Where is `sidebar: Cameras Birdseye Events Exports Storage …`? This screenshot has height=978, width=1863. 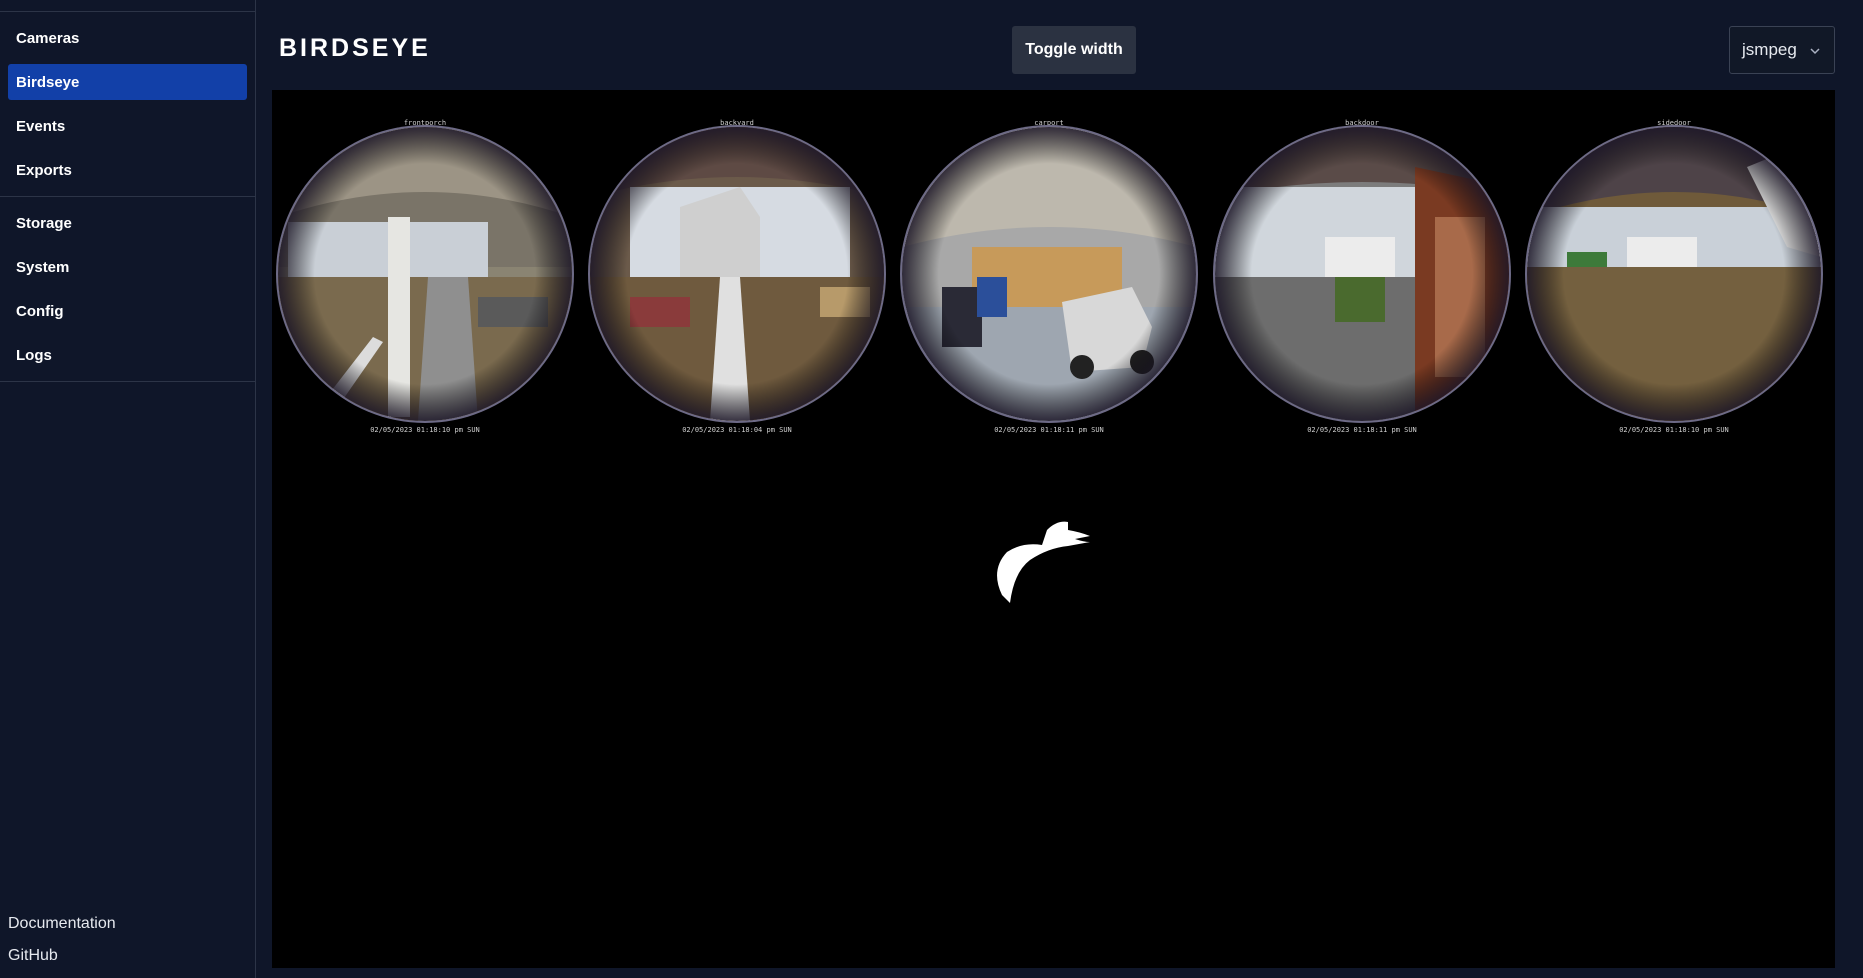
sidebar: Cameras Birdseye Events Exports Storage … is located at coordinates (128, 489).